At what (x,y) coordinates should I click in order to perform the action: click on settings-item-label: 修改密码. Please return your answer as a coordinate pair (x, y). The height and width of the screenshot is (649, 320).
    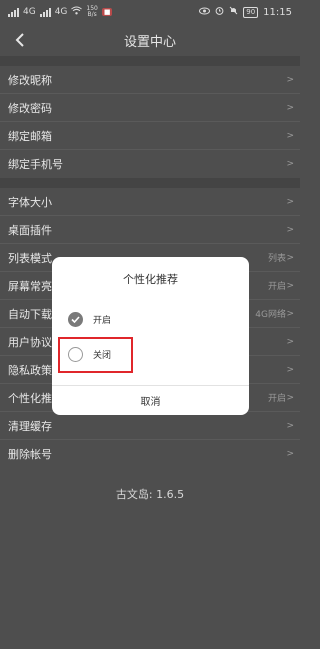
    Looking at the image, I should click on (30, 108).